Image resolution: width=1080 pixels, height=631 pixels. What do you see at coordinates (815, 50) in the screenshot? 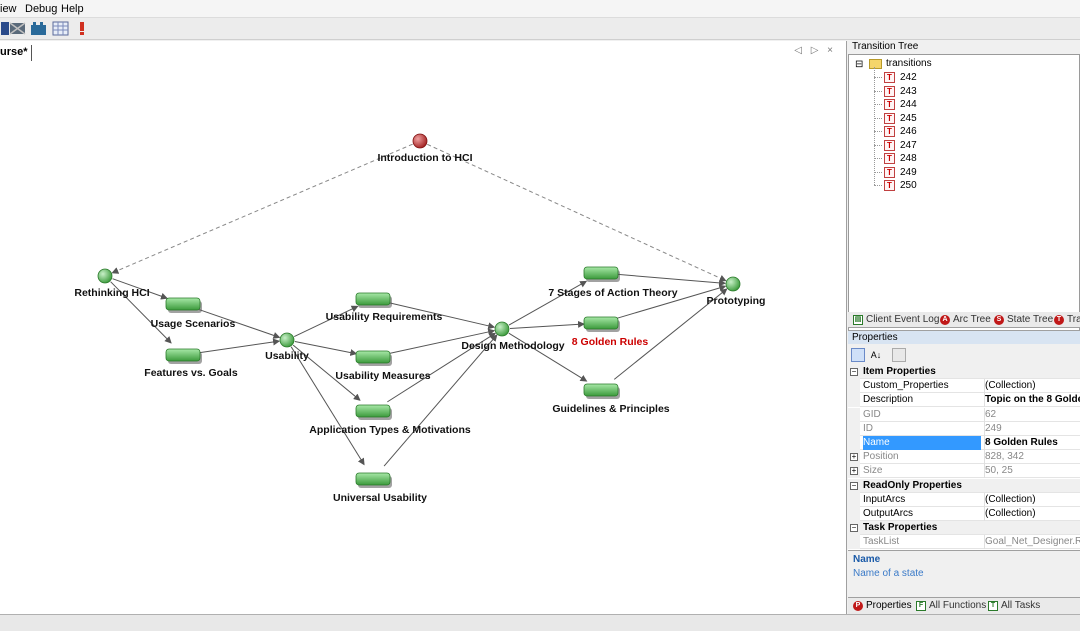
I see `document-tab-controls: ◁ ▷ ×` at bounding box center [815, 50].